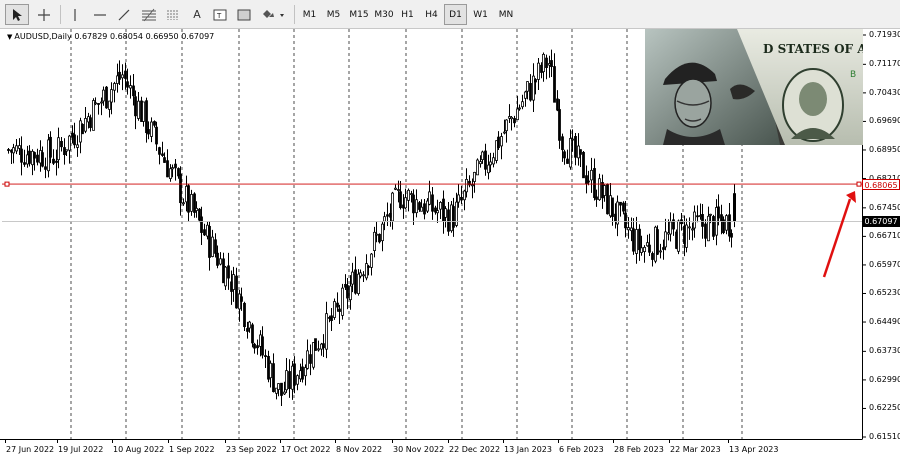 This screenshot has width=900, height=457. I want to click on timeframe-m5: M5, so click(333, 14).